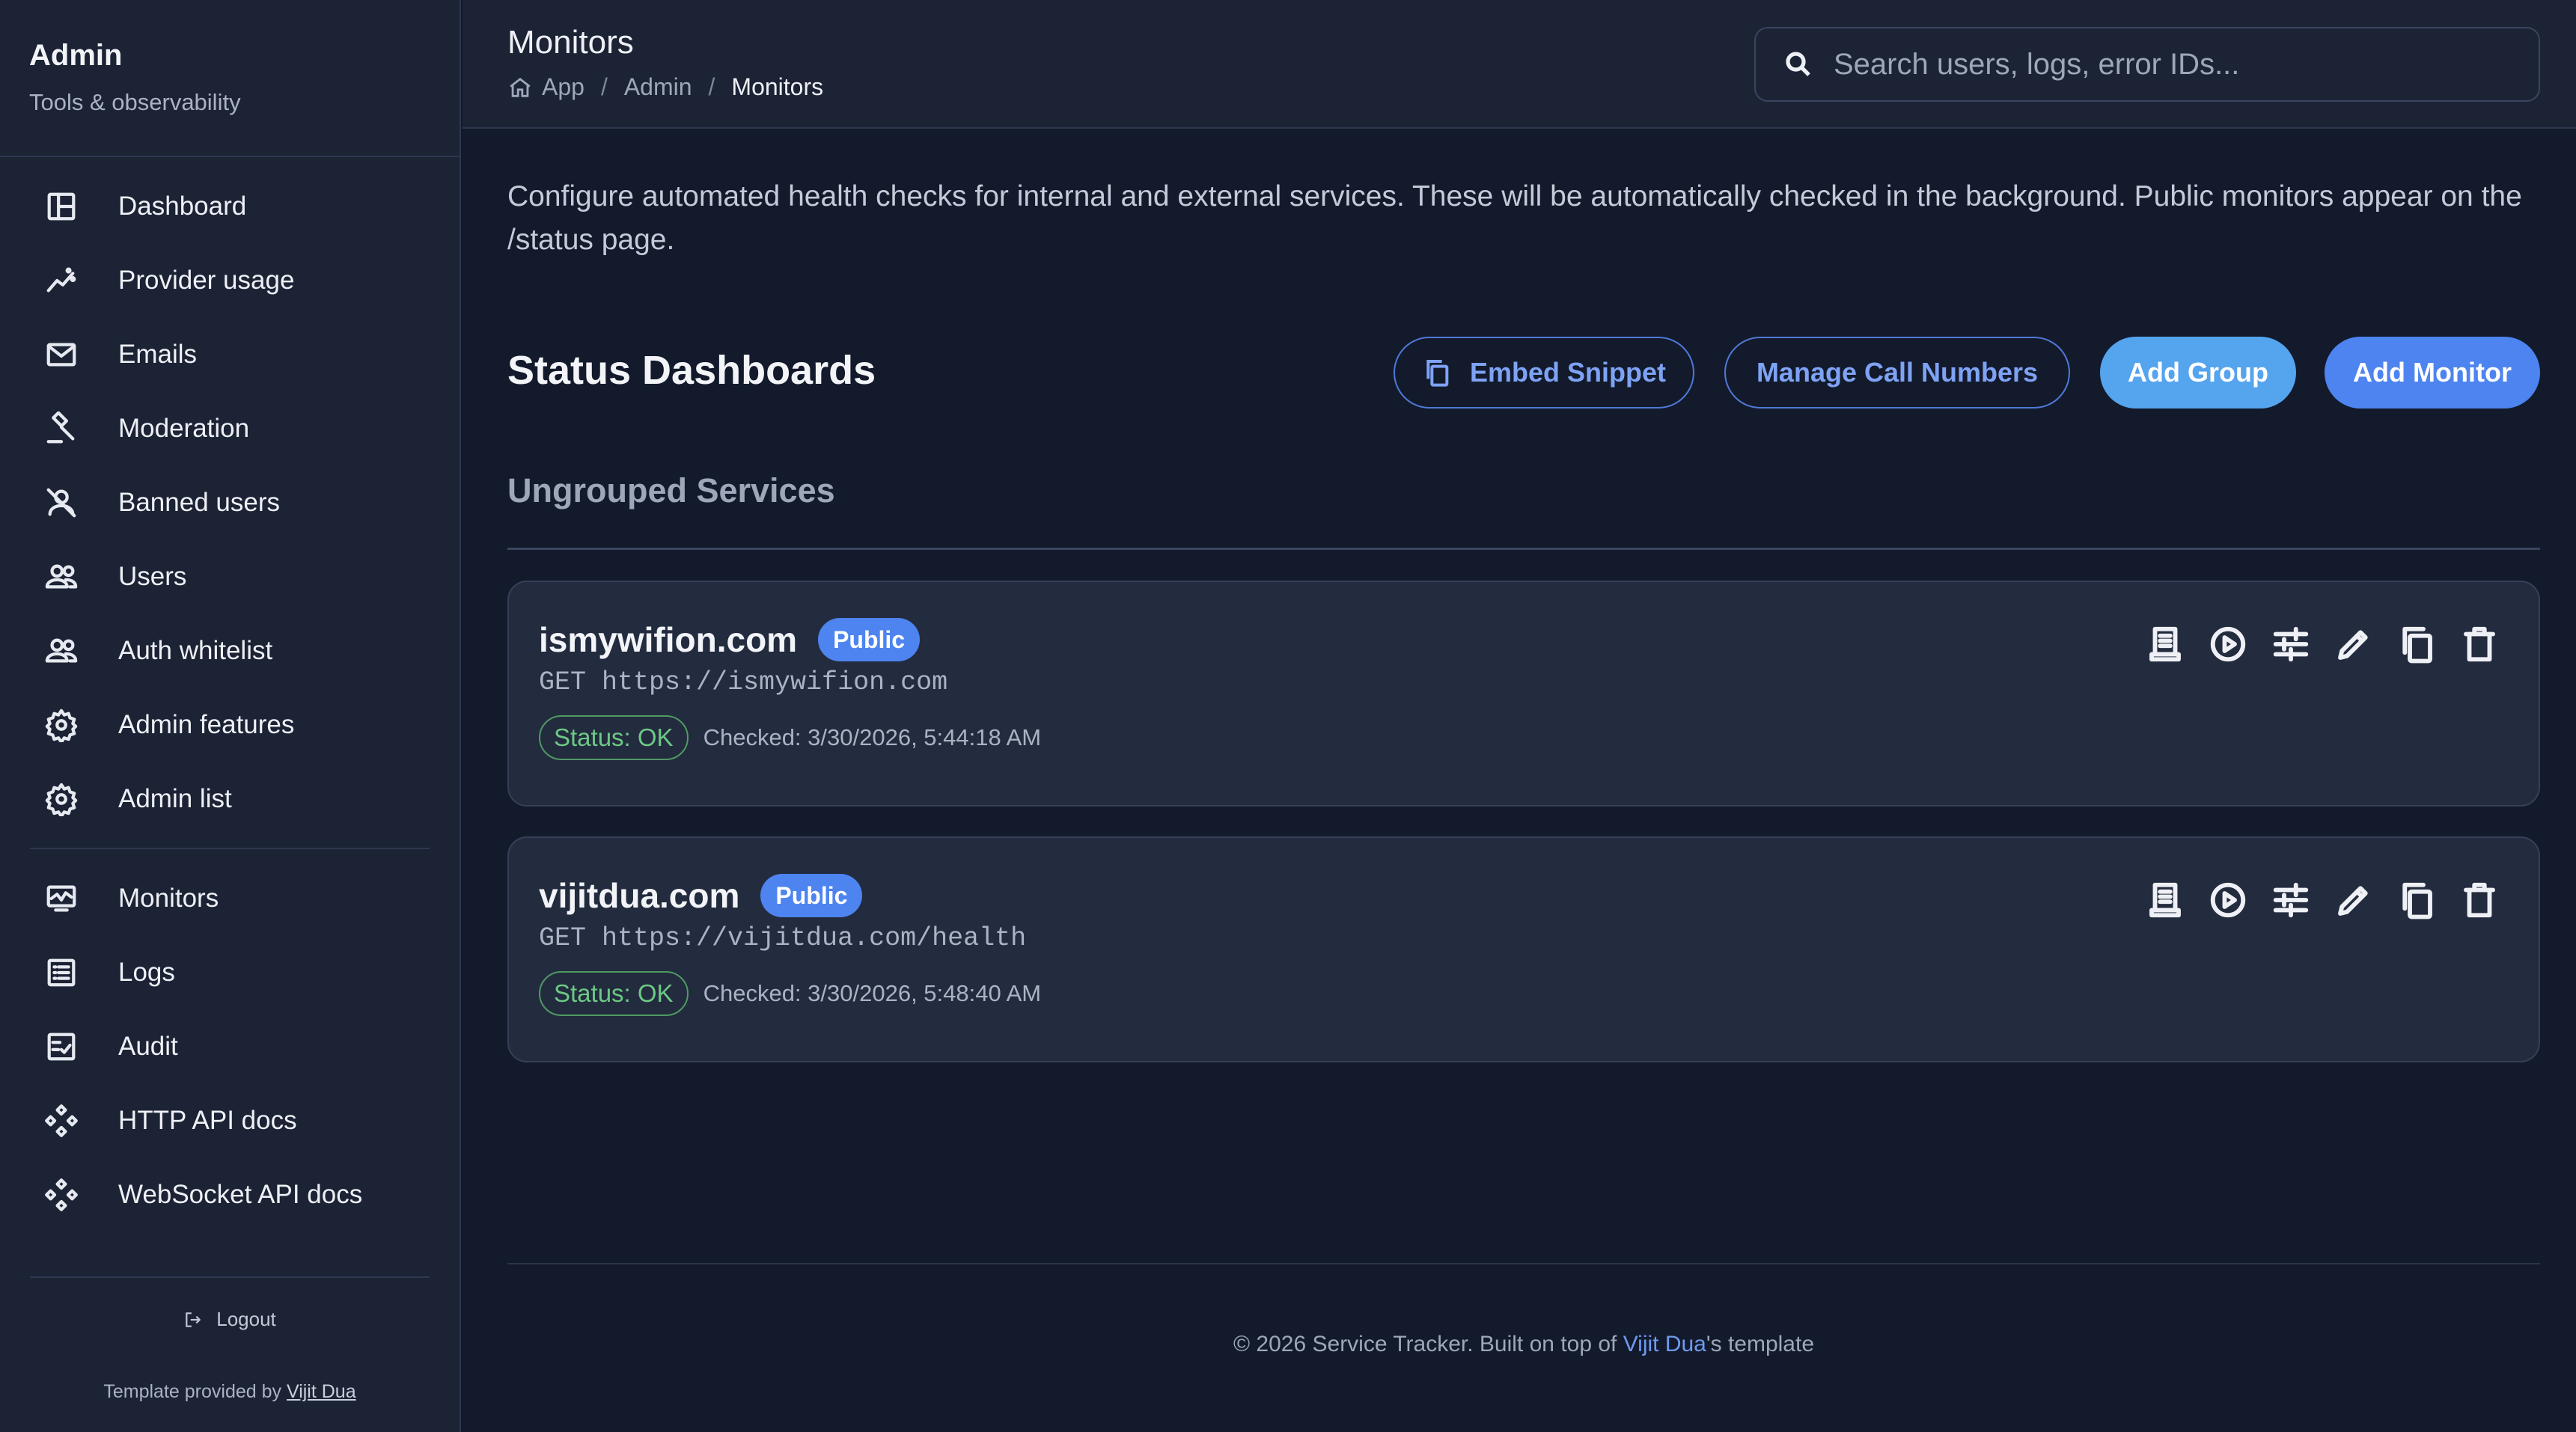 Image resolution: width=2576 pixels, height=1432 pixels. I want to click on add-group-label: Add Group, so click(2198, 373).